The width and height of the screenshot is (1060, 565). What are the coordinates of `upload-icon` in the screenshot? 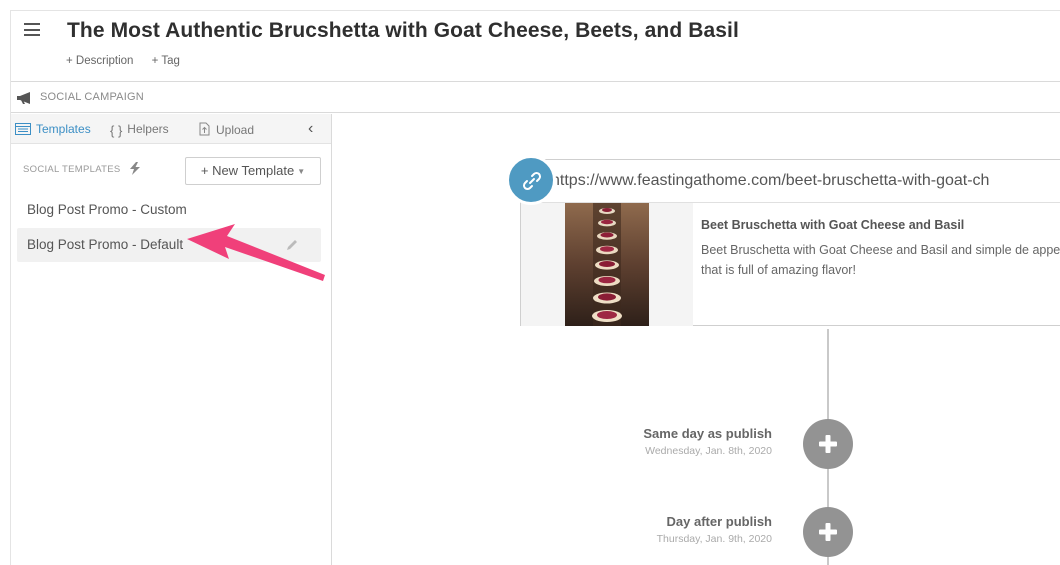 It's located at (204, 129).